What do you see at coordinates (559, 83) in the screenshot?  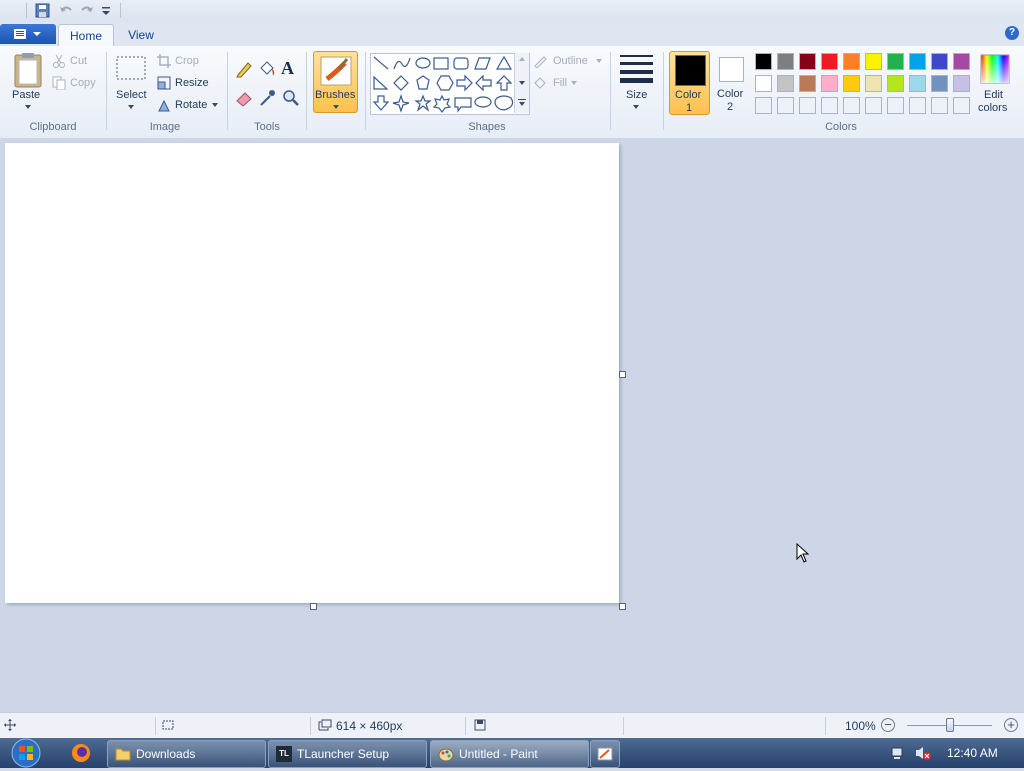 I see `fill-button: Fill` at bounding box center [559, 83].